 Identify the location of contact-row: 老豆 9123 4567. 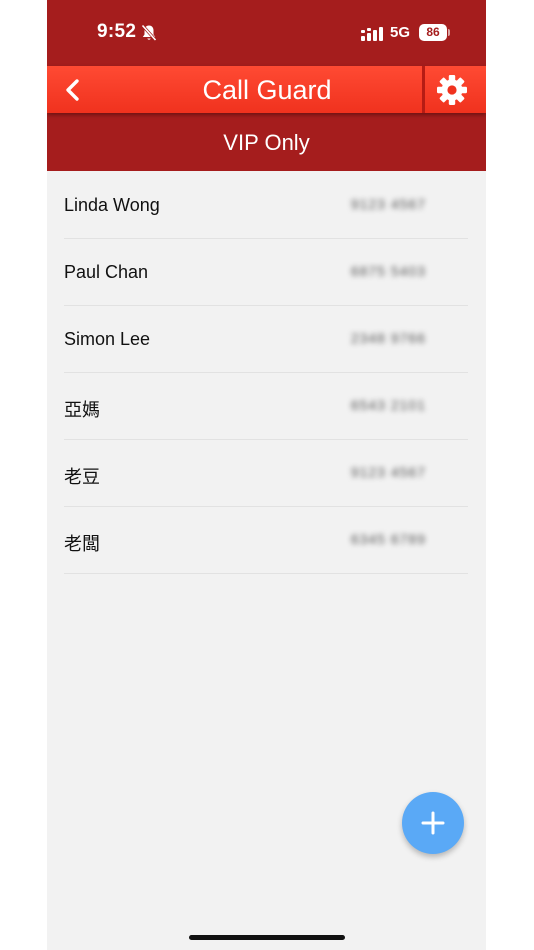
(266, 473).